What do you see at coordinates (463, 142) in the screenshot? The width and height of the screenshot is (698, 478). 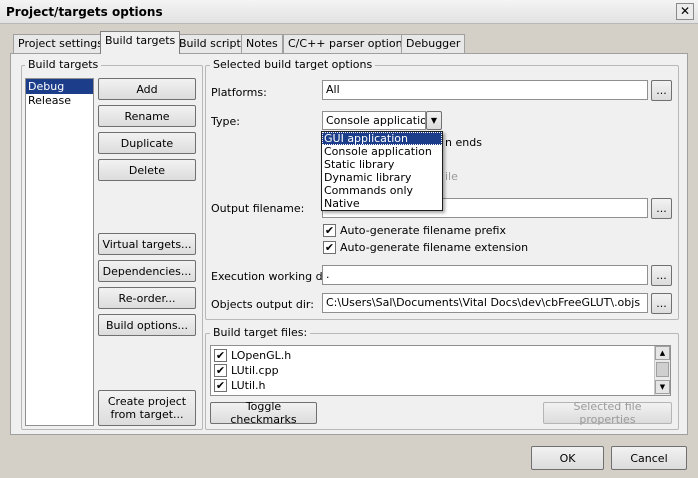 I see `hidden-option-text: n ends` at bounding box center [463, 142].